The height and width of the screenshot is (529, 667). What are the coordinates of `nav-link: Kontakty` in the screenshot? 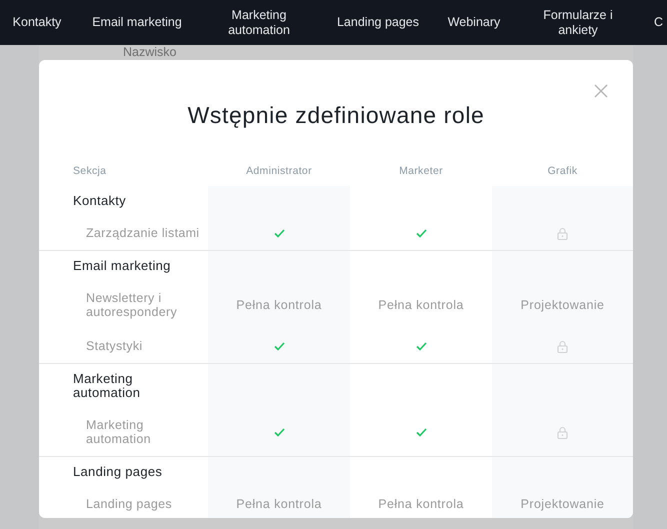 It's located at (37, 22).